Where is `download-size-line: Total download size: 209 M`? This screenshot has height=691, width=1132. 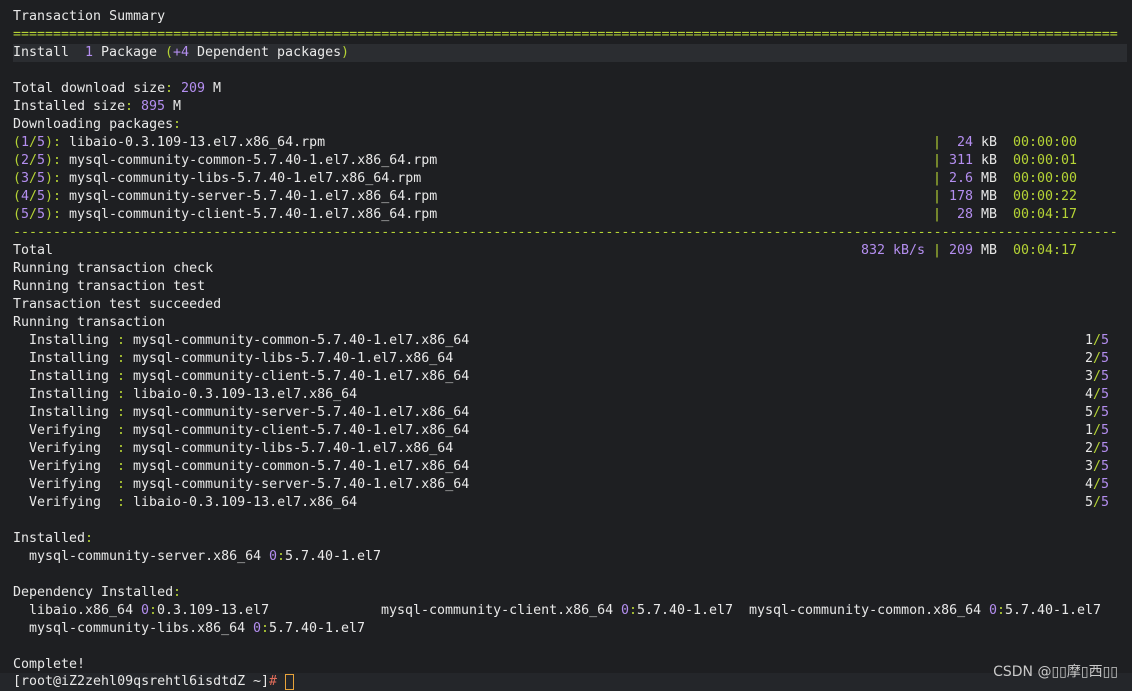
download-size-line: Total download size: 209 M is located at coordinates (566, 89).